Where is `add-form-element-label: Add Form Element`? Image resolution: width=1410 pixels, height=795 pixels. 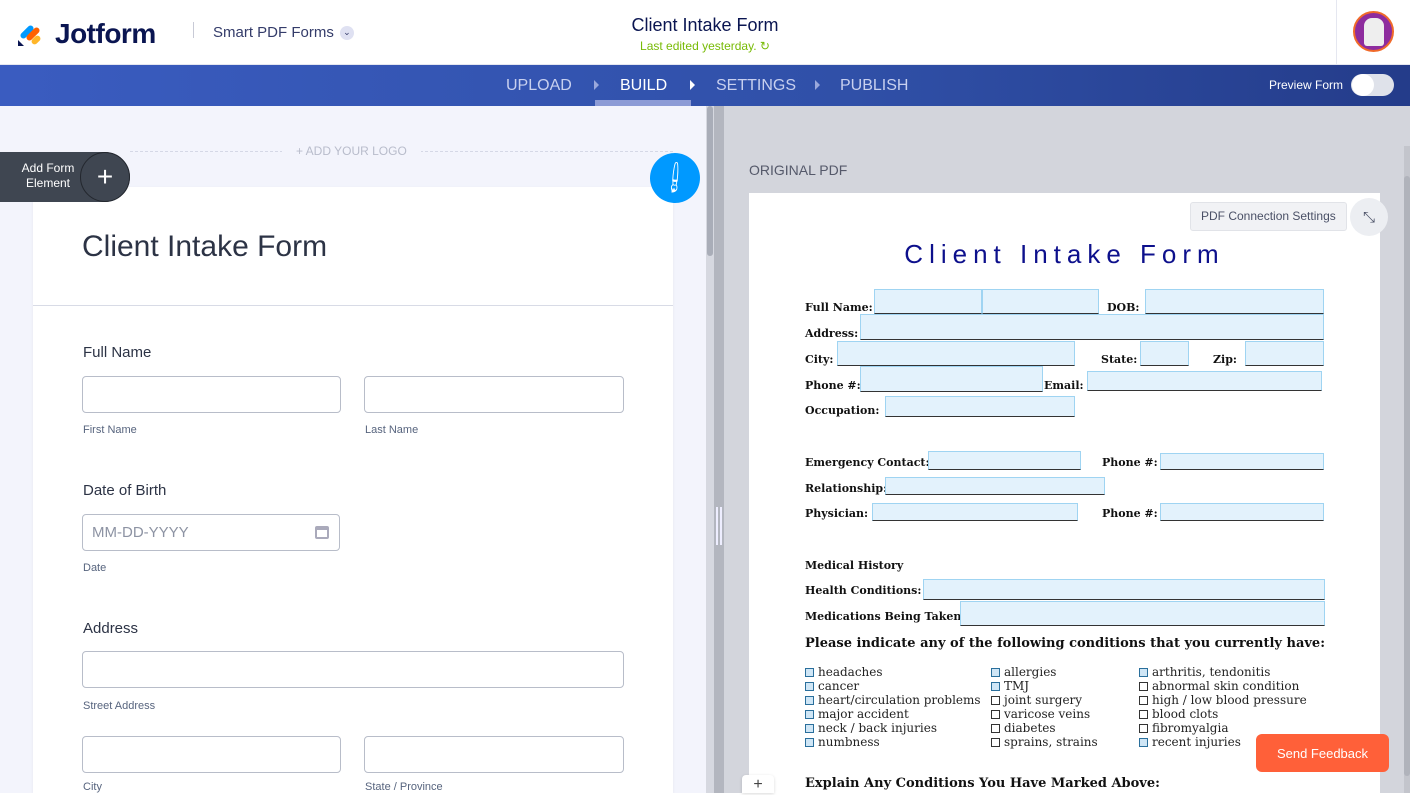 add-form-element-label: Add Form Element is located at coordinates (48, 175).